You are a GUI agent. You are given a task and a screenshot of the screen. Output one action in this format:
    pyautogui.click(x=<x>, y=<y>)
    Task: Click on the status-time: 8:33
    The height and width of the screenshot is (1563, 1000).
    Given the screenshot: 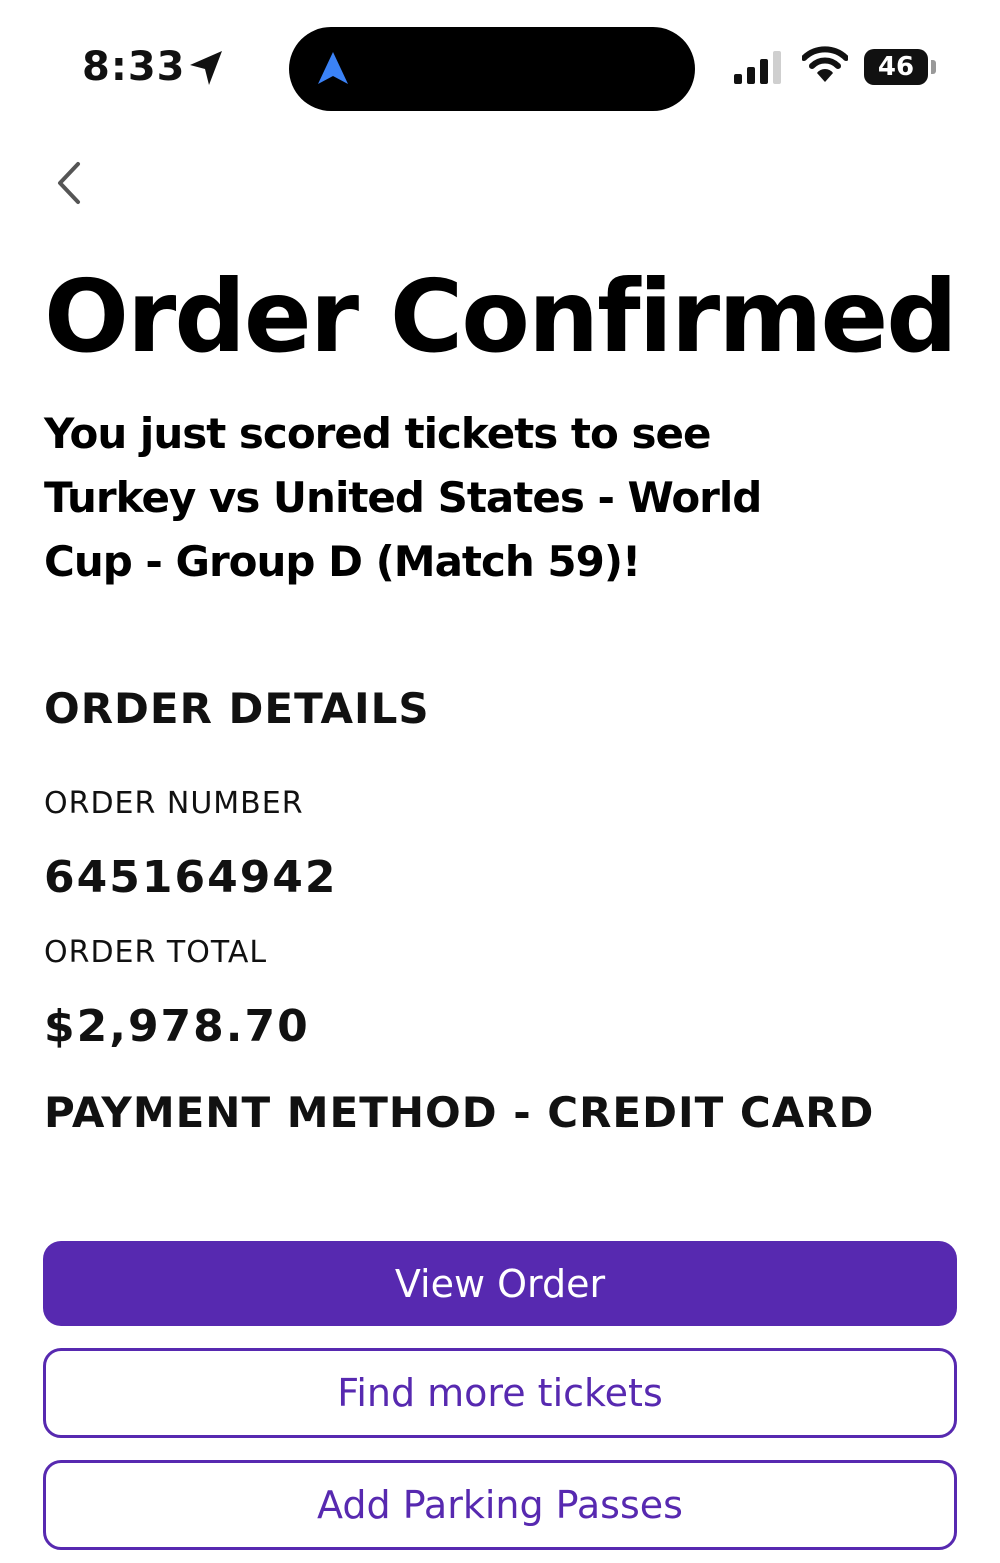 What is the action you would take?
    pyautogui.click(x=134, y=67)
    